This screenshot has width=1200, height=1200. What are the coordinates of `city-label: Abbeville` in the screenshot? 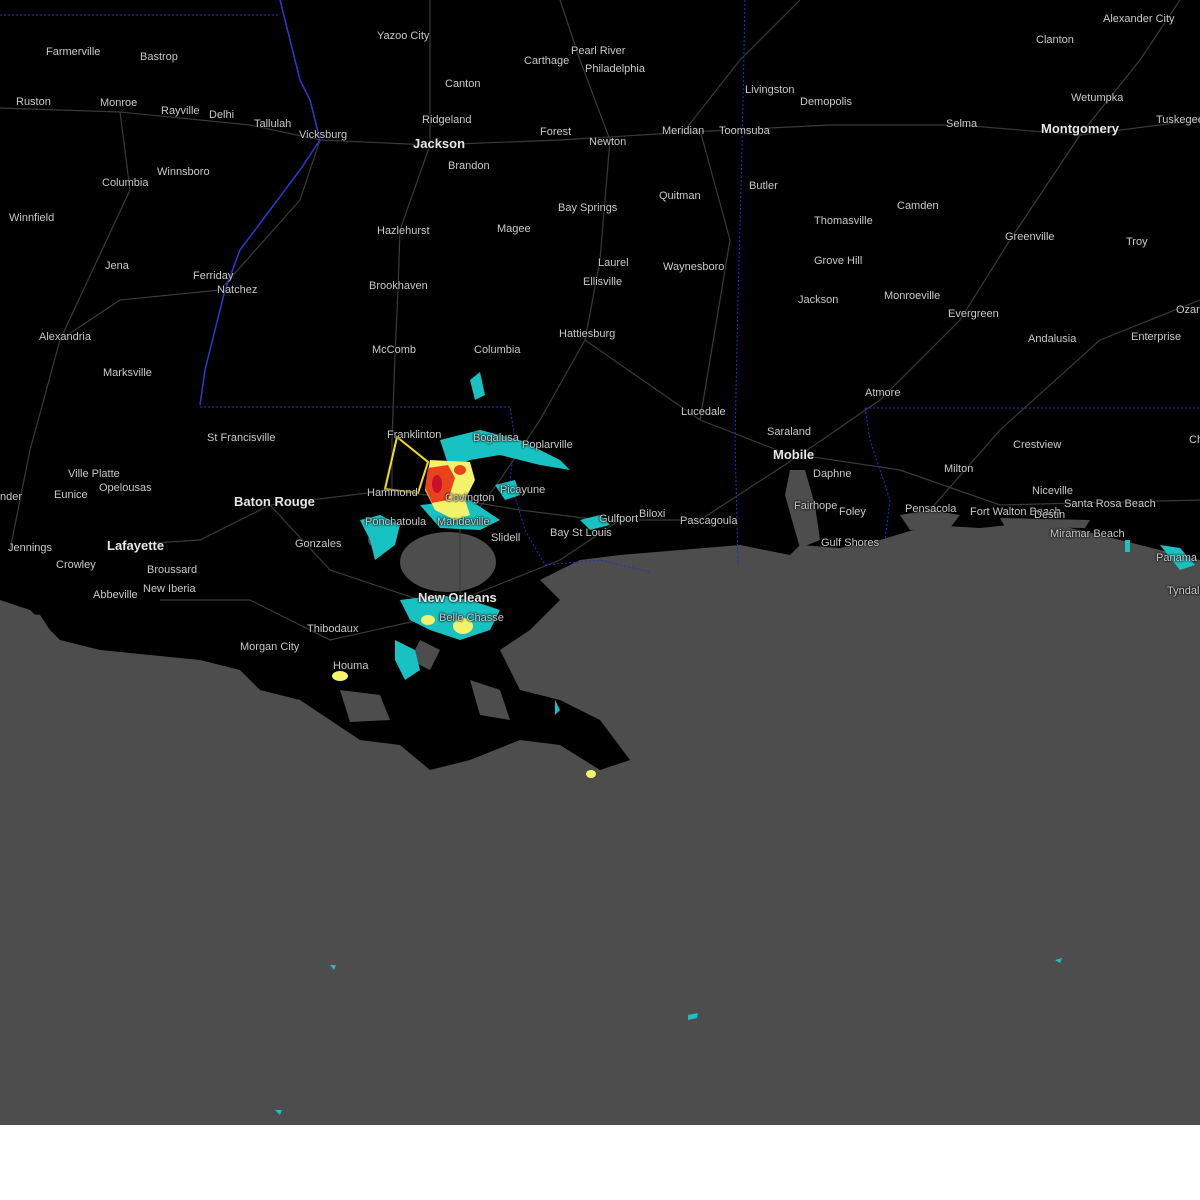 It's located at (115, 595).